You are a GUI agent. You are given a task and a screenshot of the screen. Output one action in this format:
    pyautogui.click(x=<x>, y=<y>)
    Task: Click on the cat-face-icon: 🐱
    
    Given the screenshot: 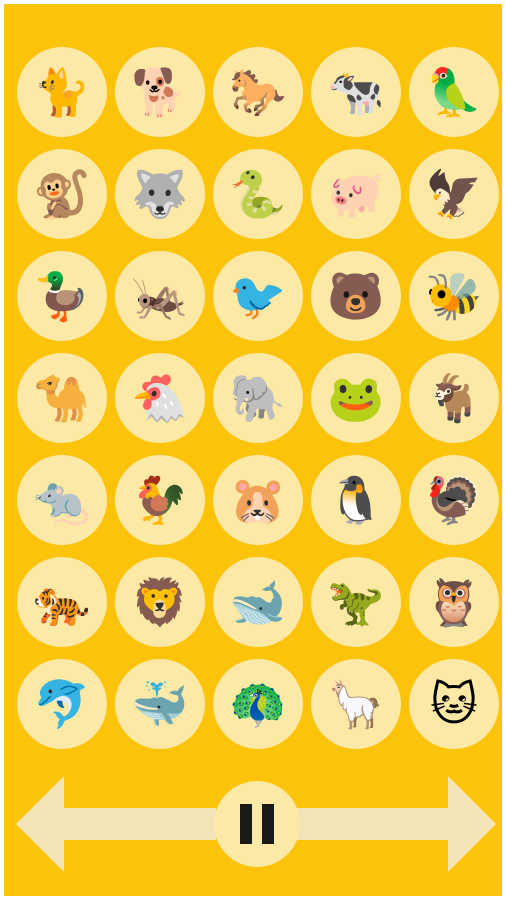 What is the action you would take?
    pyautogui.click(x=454, y=704)
    